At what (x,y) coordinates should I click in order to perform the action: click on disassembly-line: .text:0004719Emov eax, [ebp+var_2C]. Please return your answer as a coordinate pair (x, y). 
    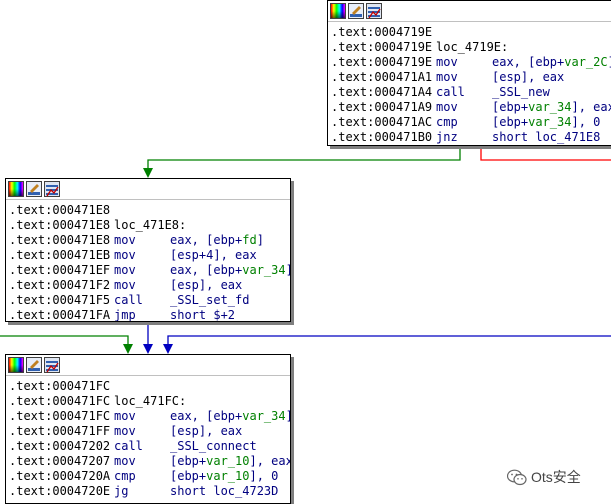
    Looking at the image, I should click on (471, 62).